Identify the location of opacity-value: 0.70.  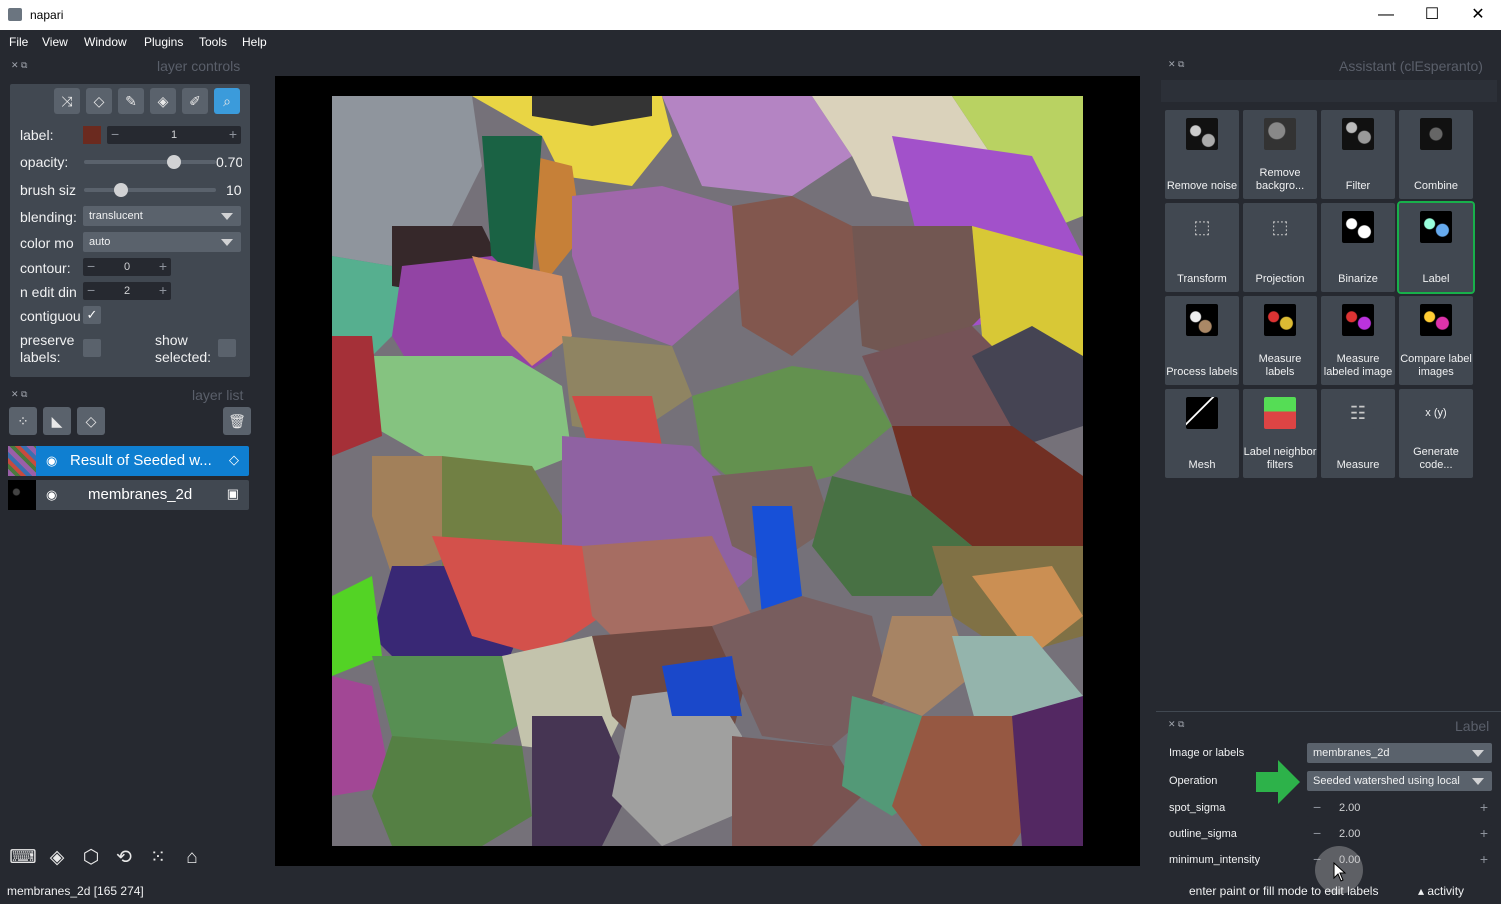
(229, 162).